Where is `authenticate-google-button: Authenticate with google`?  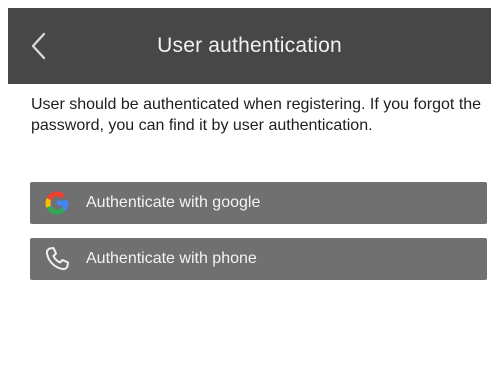
authenticate-google-button: Authenticate with google is located at coordinates (258, 203).